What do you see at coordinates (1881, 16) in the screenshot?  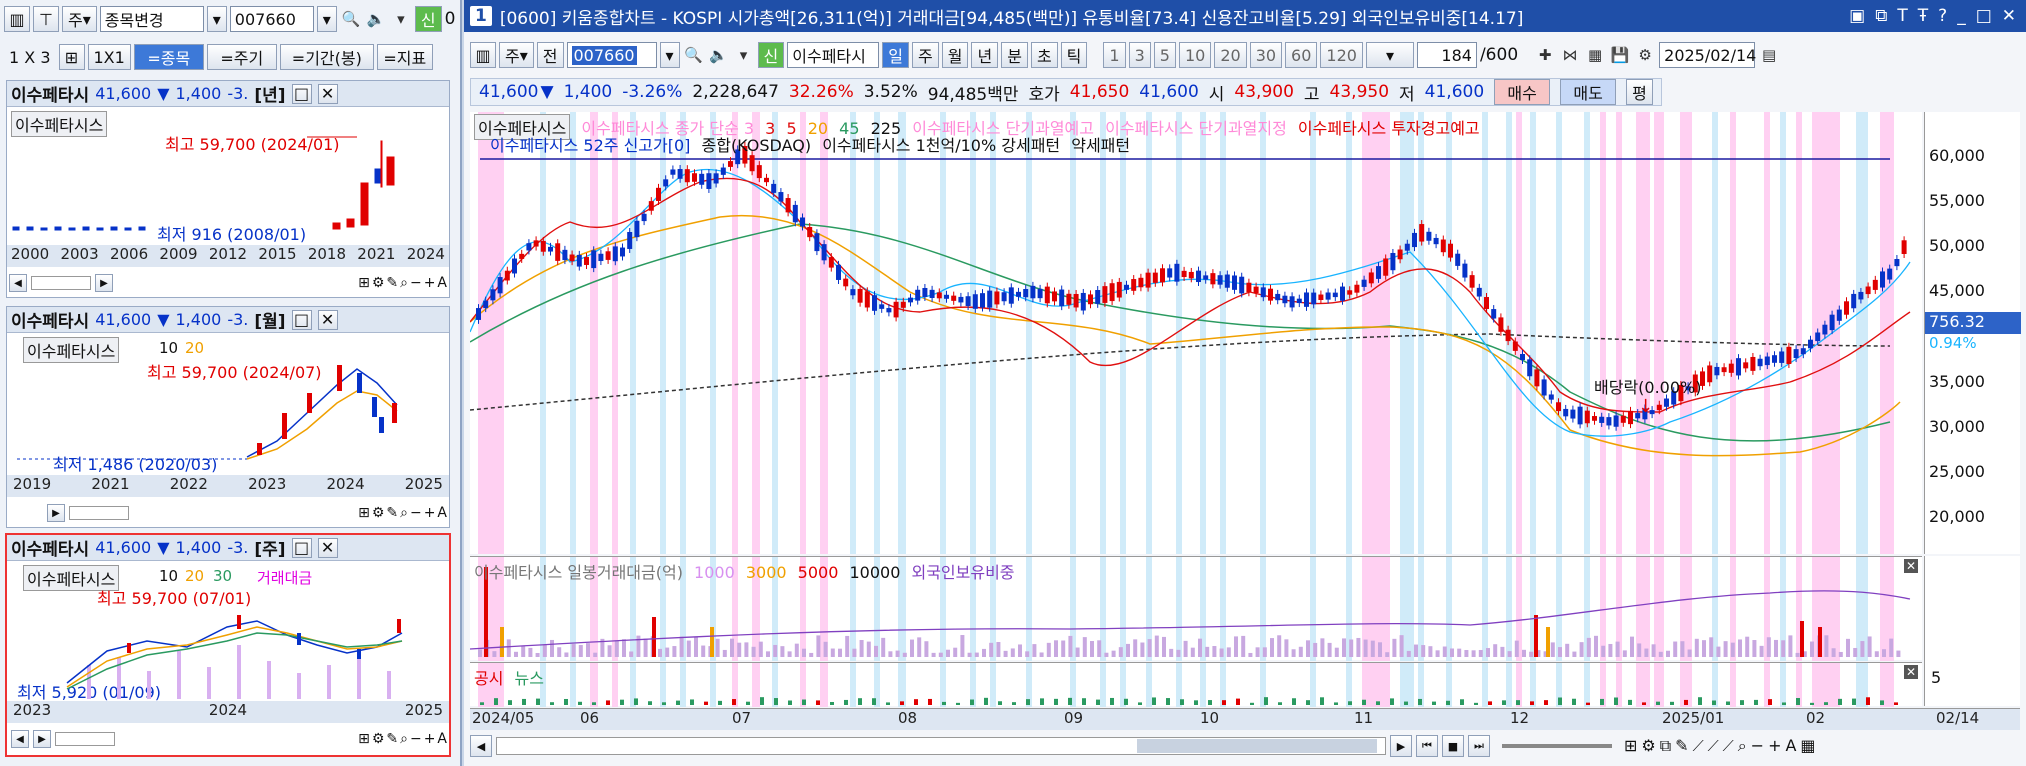 I see `split-icon: ⧉` at bounding box center [1881, 16].